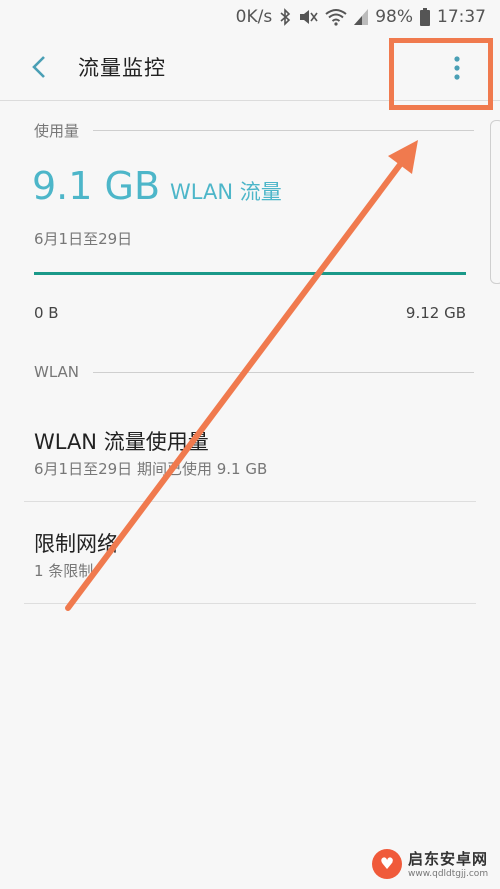 This screenshot has width=500, height=889. I want to click on wlan-section-title: WLAN, so click(57, 372).